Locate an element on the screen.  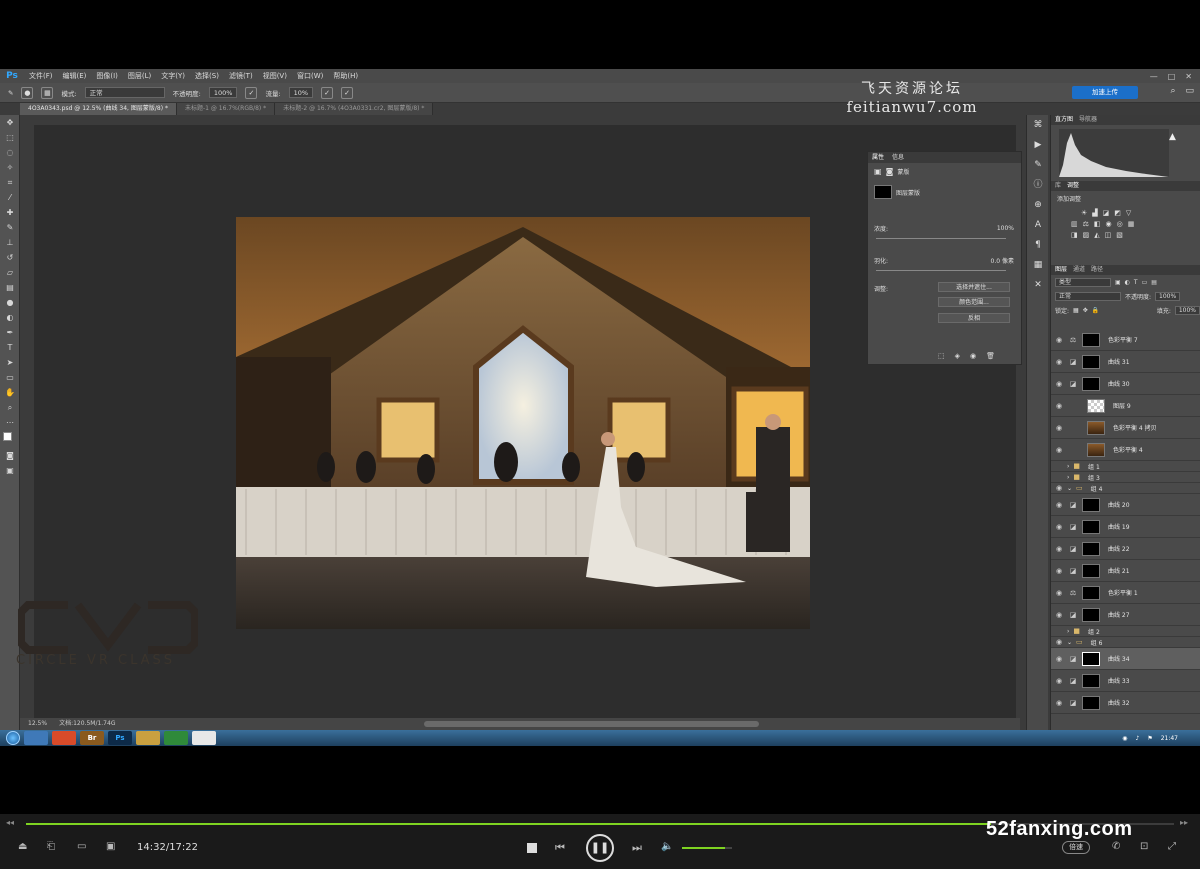
marquee-tool-icon: ⬚ is located at coordinates (10, 137).